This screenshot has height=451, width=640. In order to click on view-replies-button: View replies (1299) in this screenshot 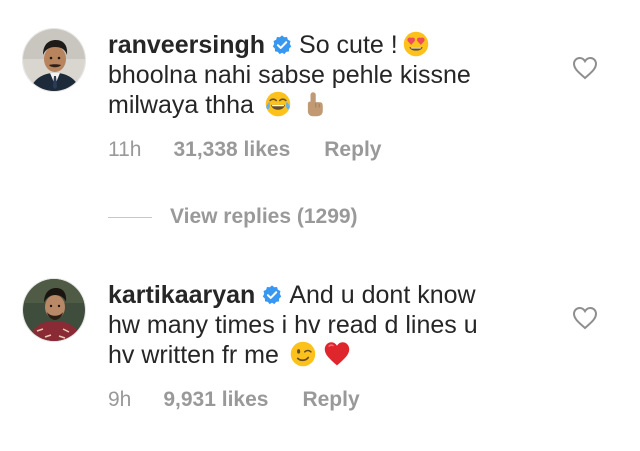, I will do `click(233, 220)`.